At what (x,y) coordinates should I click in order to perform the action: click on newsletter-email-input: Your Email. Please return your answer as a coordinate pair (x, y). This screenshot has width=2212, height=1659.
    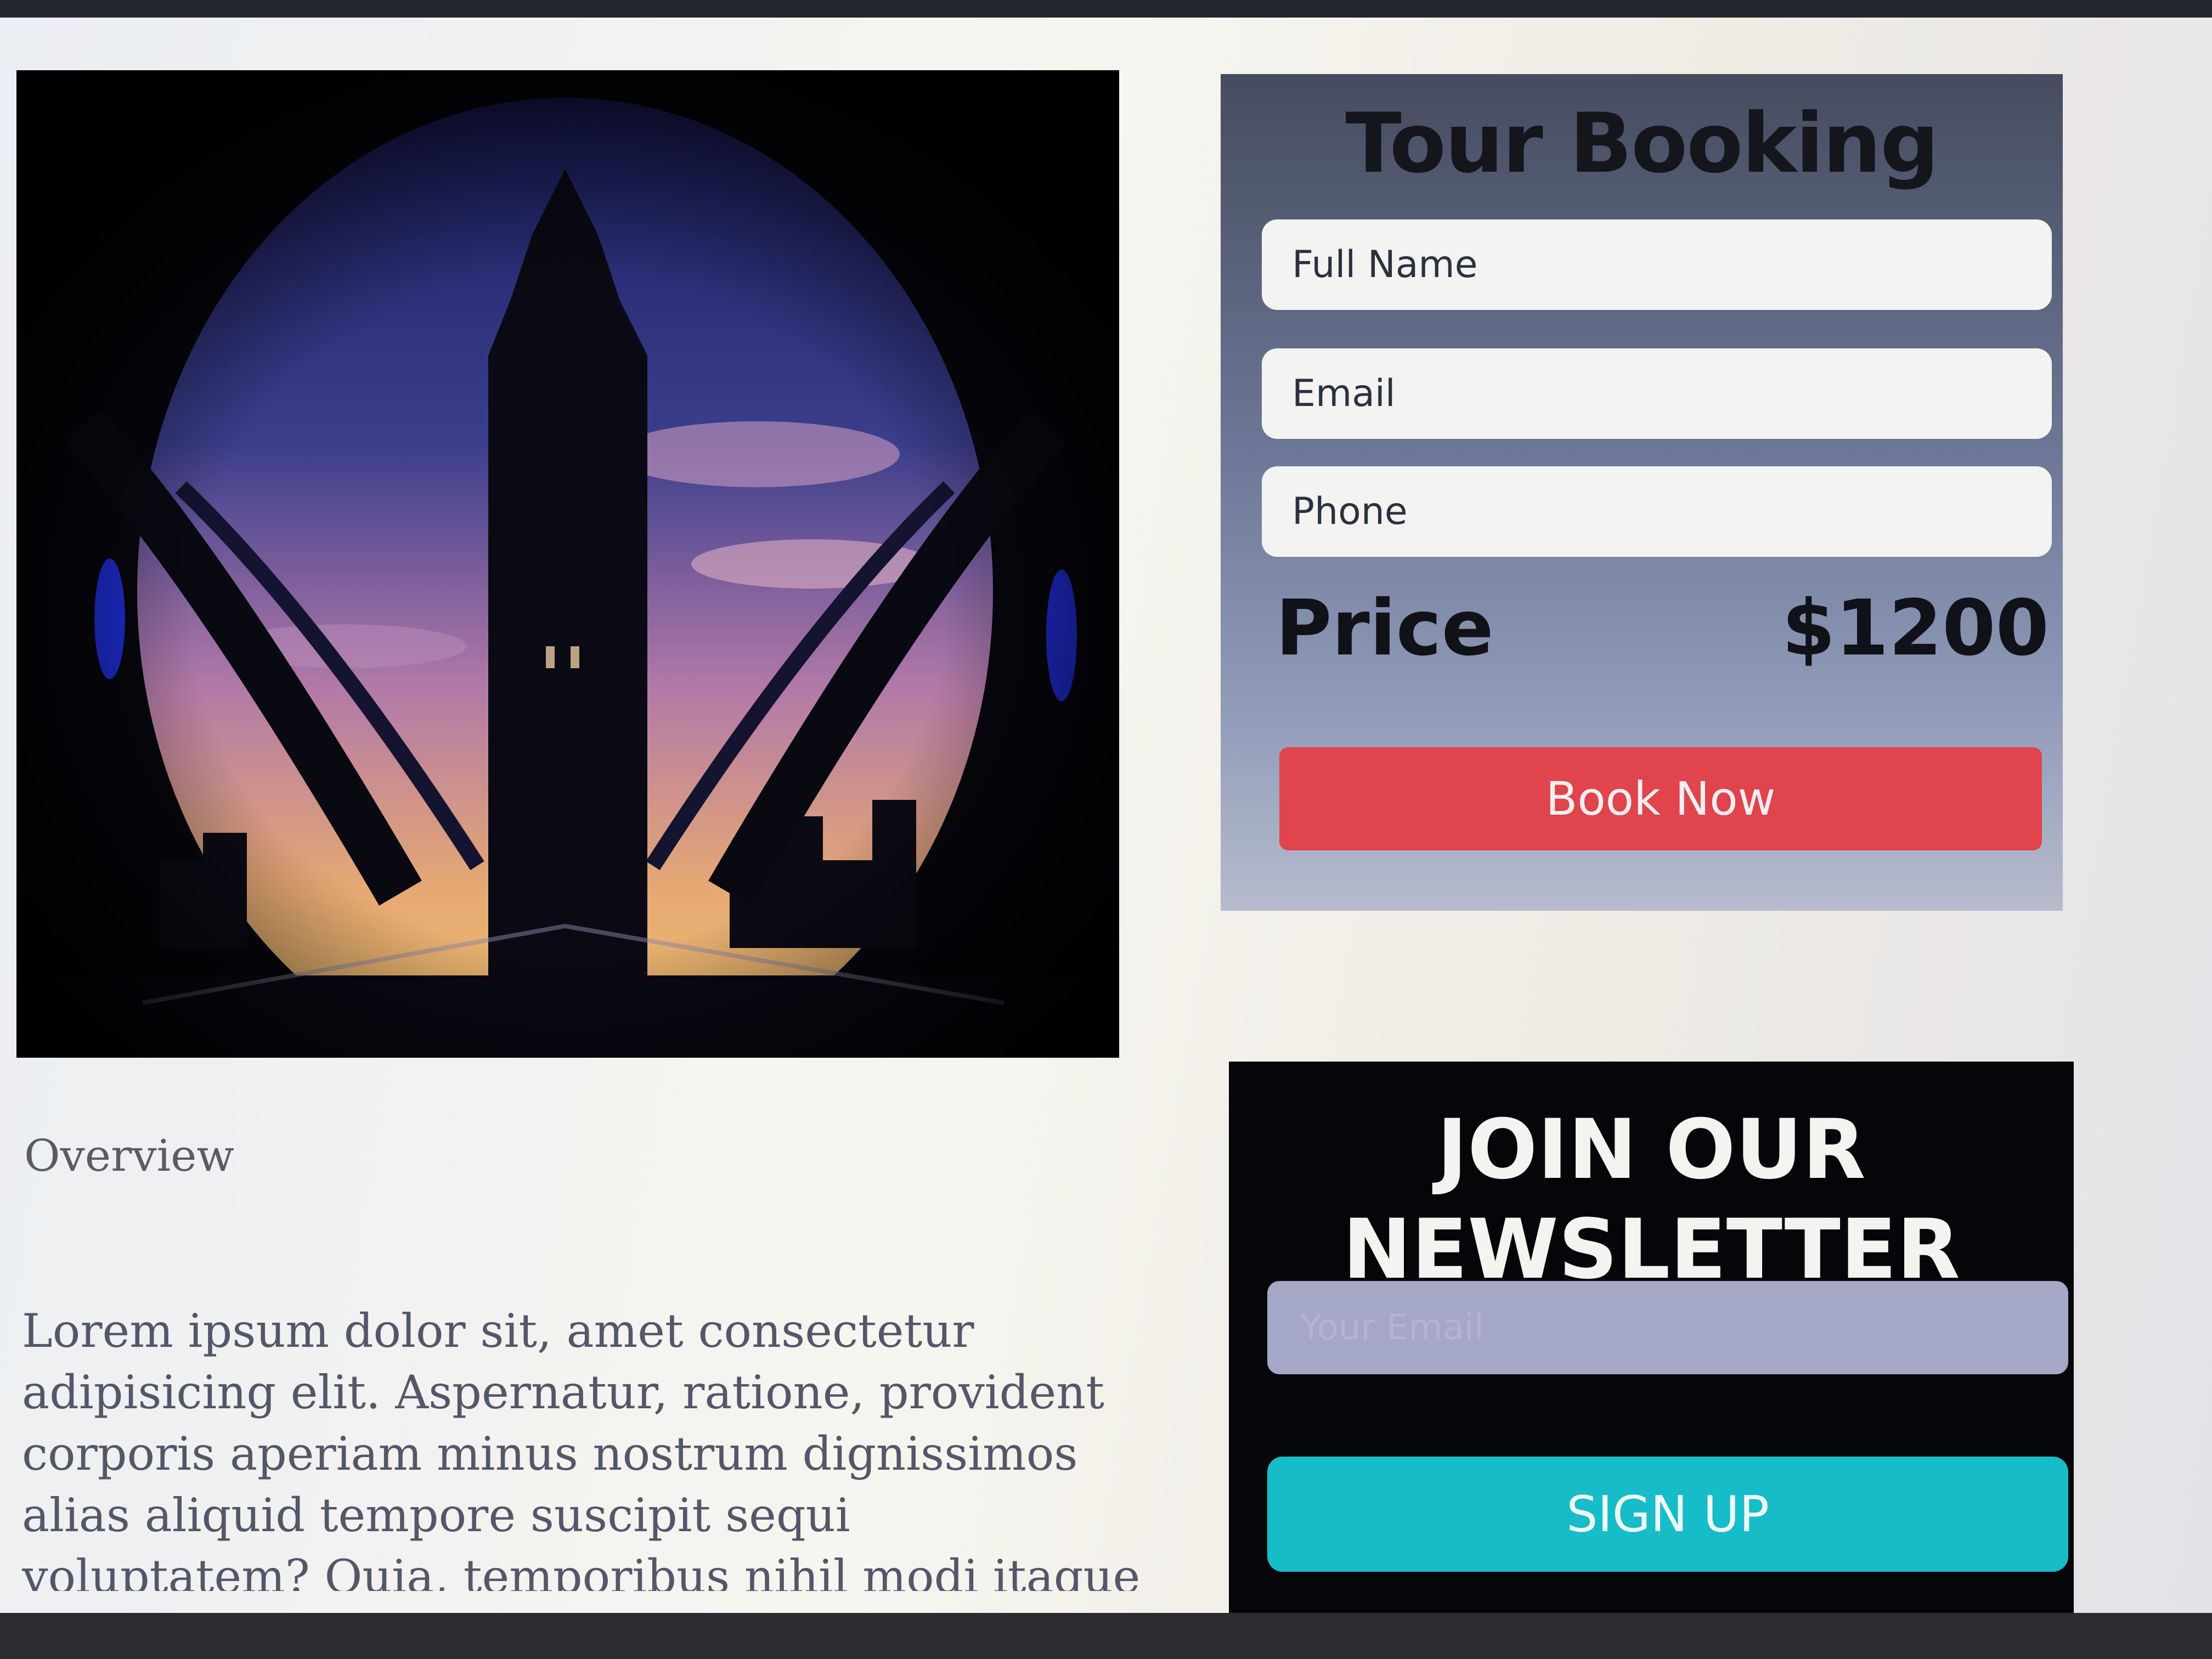
    Looking at the image, I should click on (1668, 1328).